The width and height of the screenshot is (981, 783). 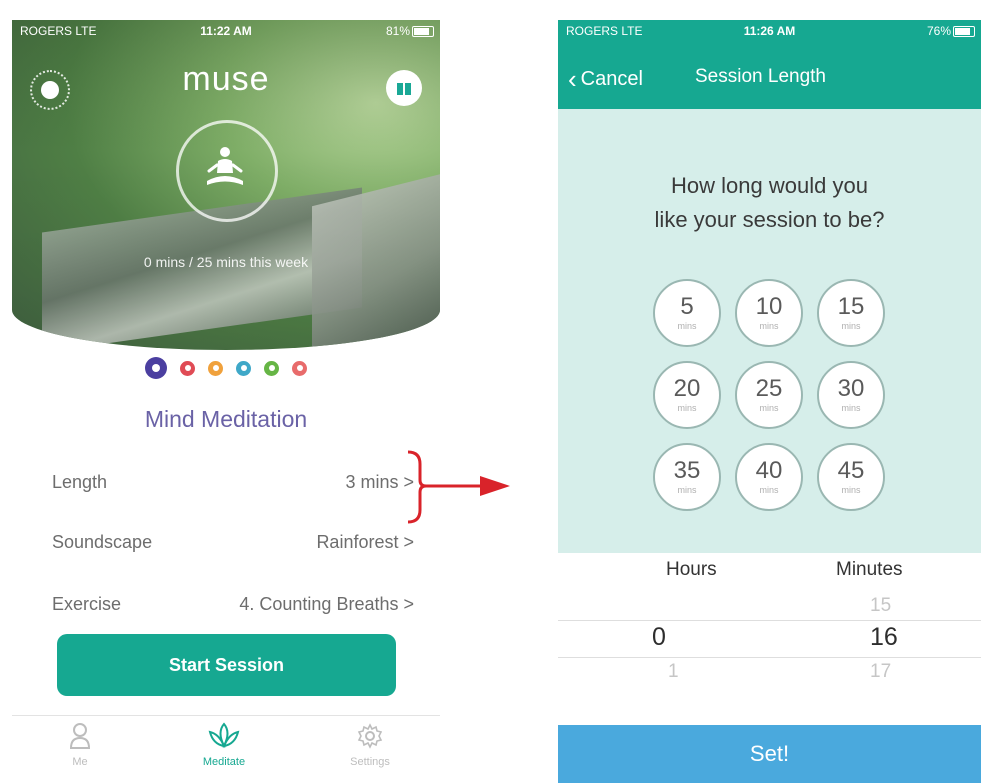 I want to click on question-line: like your session to be?, so click(x=769, y=219).